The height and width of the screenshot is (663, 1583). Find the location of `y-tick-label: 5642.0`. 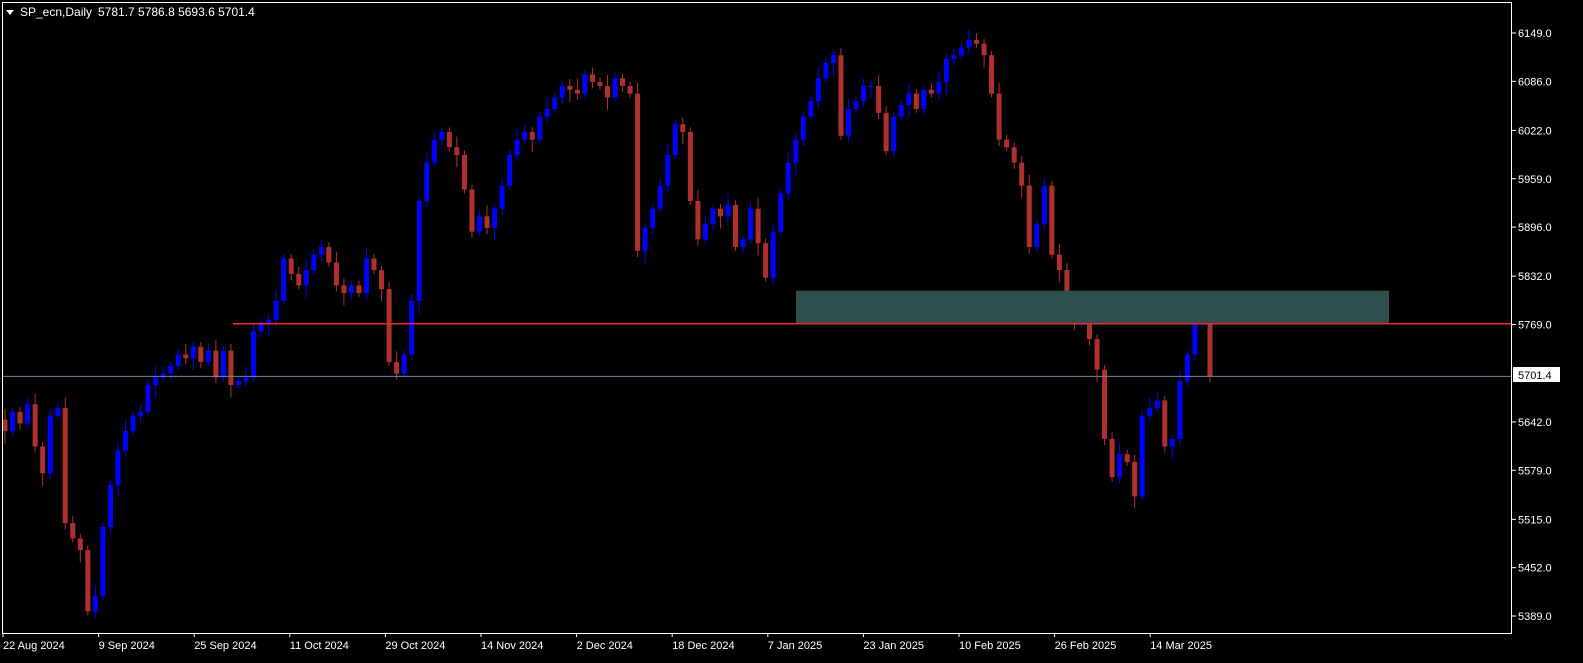

y-tick-label: 5642.0 is located at coordinates (1535, 423).